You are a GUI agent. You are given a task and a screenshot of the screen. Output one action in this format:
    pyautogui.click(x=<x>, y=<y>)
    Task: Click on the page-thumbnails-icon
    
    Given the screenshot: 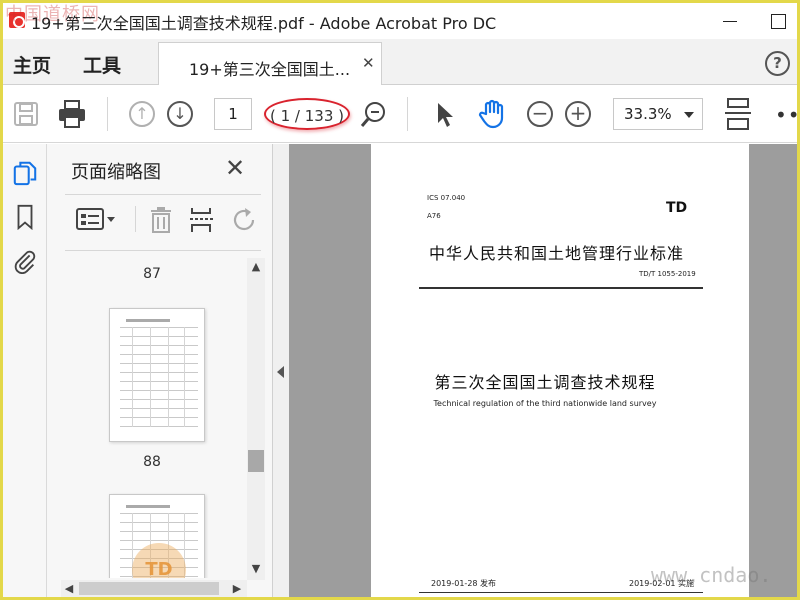 What is the action you would take?
    pyautogui.click(x=25, y=173)
    